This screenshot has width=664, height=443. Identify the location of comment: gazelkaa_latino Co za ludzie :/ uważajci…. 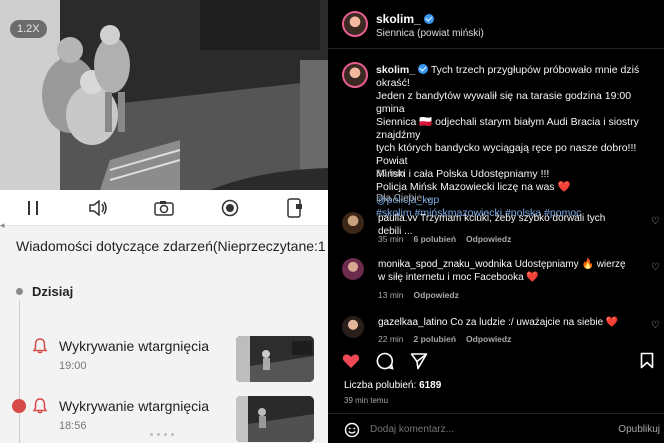
(500, 336).